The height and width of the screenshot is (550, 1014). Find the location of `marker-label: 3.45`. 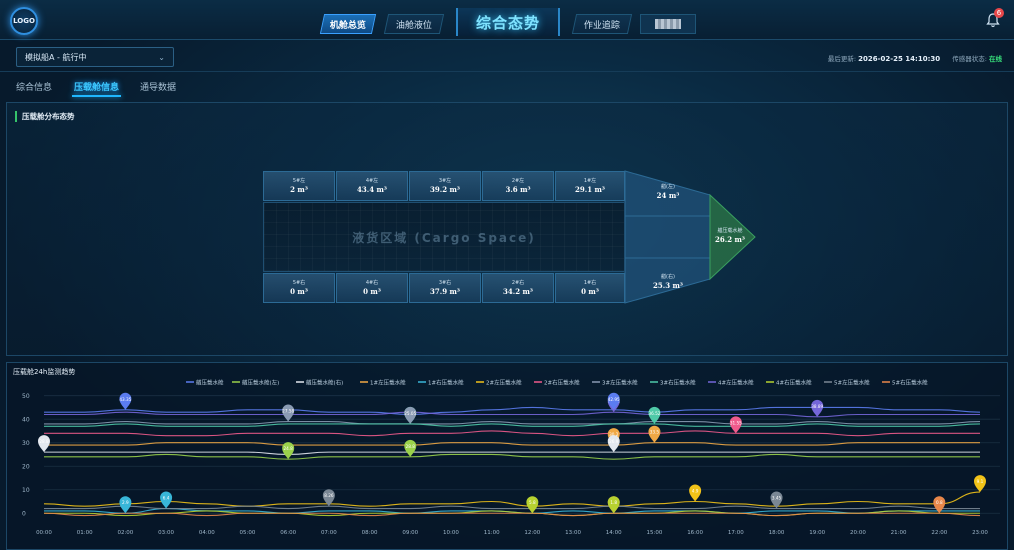

marker-label: 3.45 is located at coordinates (777, 498).